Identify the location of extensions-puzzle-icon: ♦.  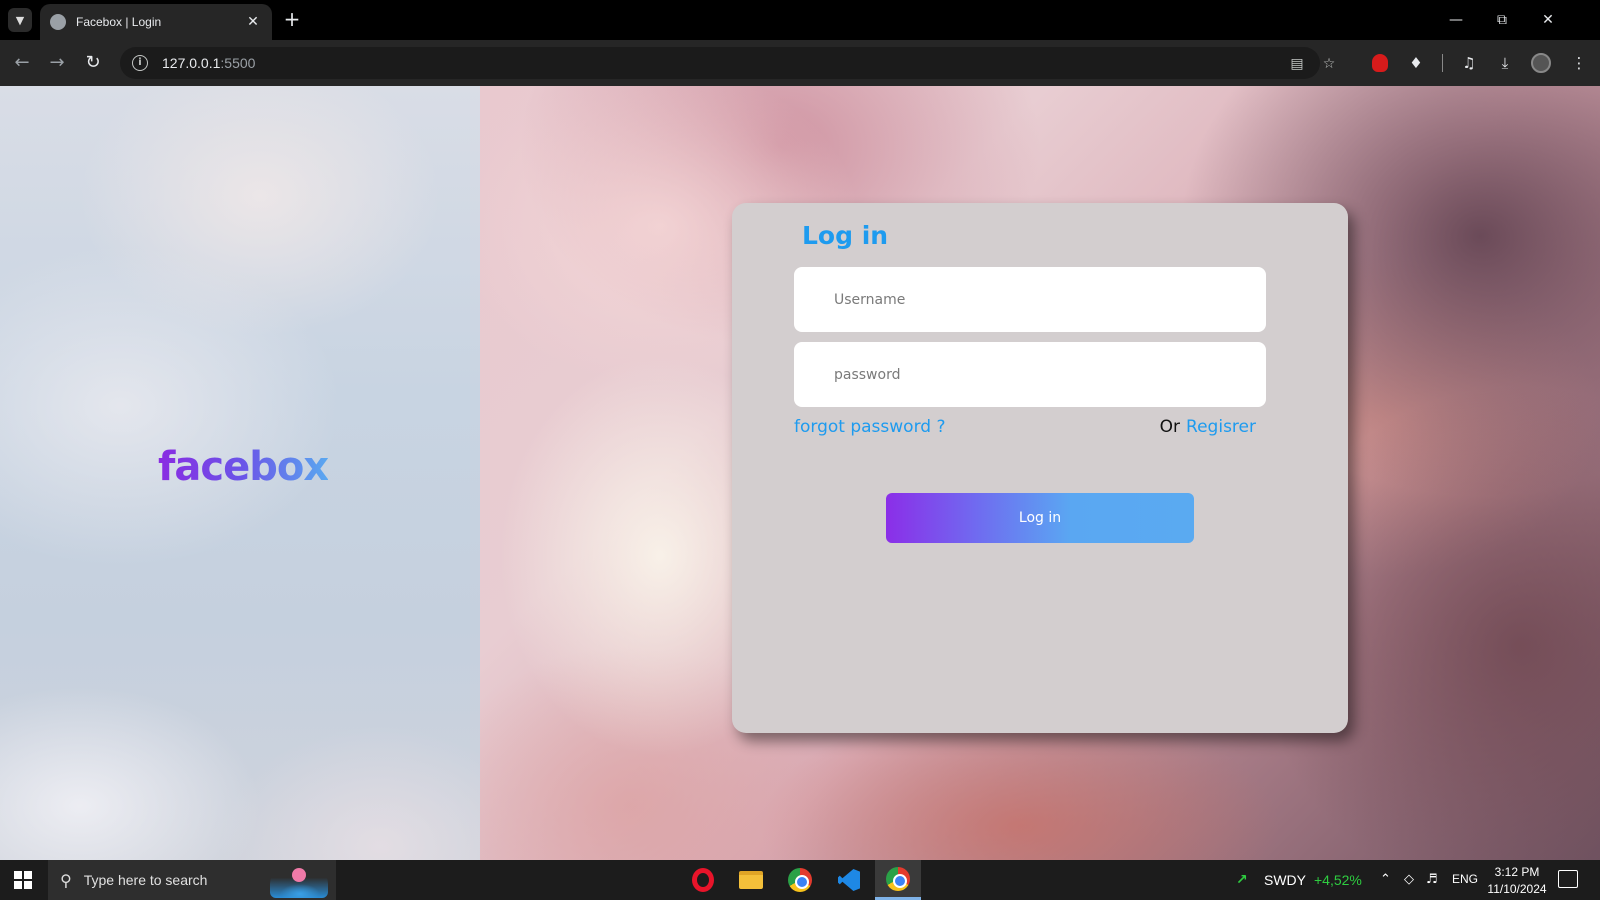
(1416, 63).